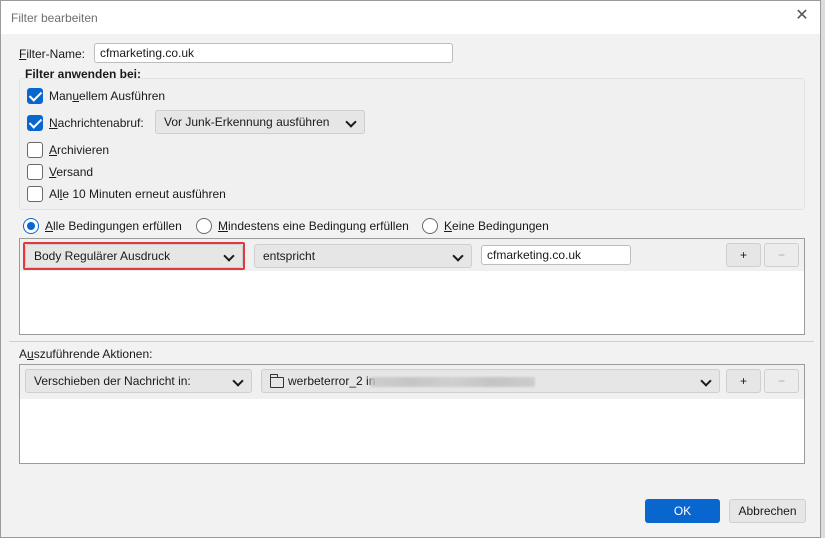 The width and height of the screenshot is (825, 538). Describe the element at coordinates (781, 381) in the screenshot. I see `remove-action-button: −` at that location.